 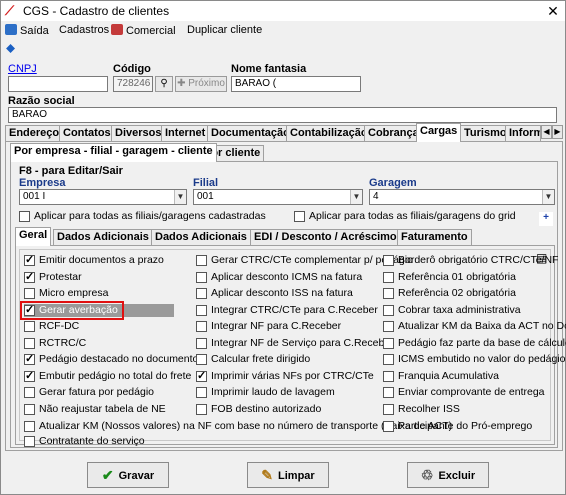 I want to click on checkbox-label: Atualizar KM da Baixa da ACT no Docto, so click(x=482, y=326).